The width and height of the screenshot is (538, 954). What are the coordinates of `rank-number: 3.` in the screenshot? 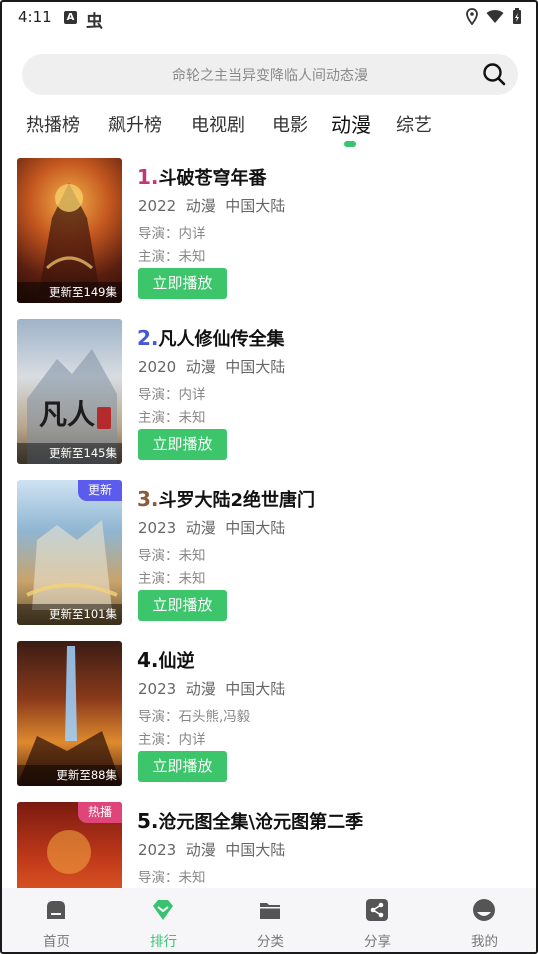 It's located at (148, 499).